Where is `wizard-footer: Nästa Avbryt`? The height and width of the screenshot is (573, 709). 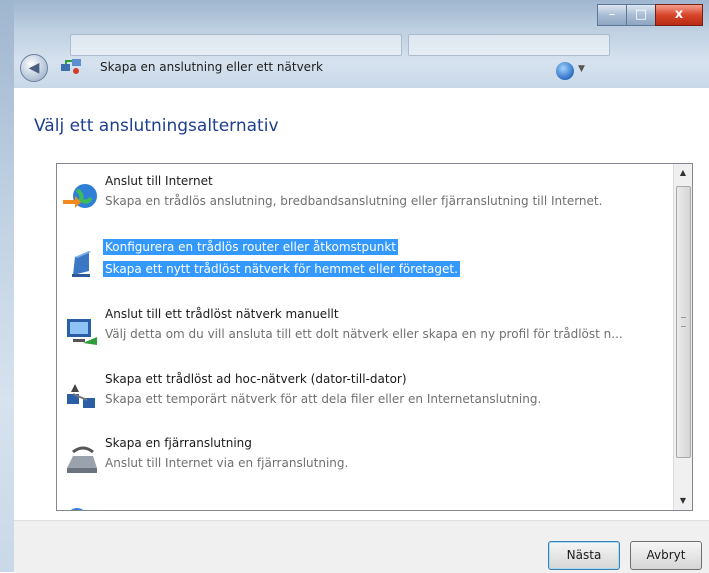
wizard-footer: Nästa Avbryt is located at coordinates (361, 546).